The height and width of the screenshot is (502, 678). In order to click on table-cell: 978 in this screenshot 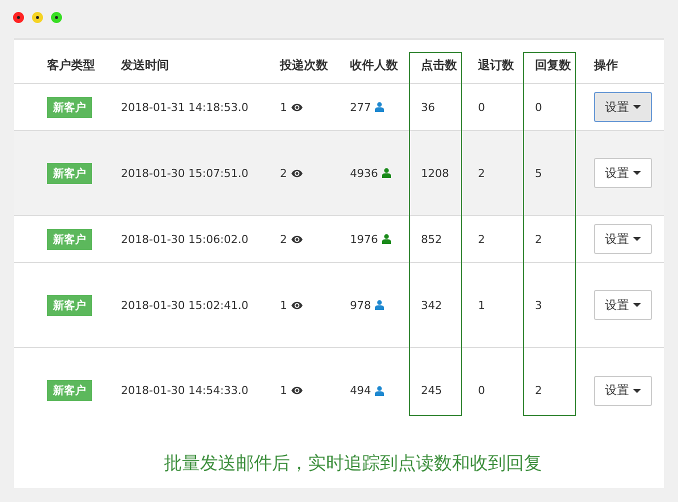, I will do `click(360, 305)`.